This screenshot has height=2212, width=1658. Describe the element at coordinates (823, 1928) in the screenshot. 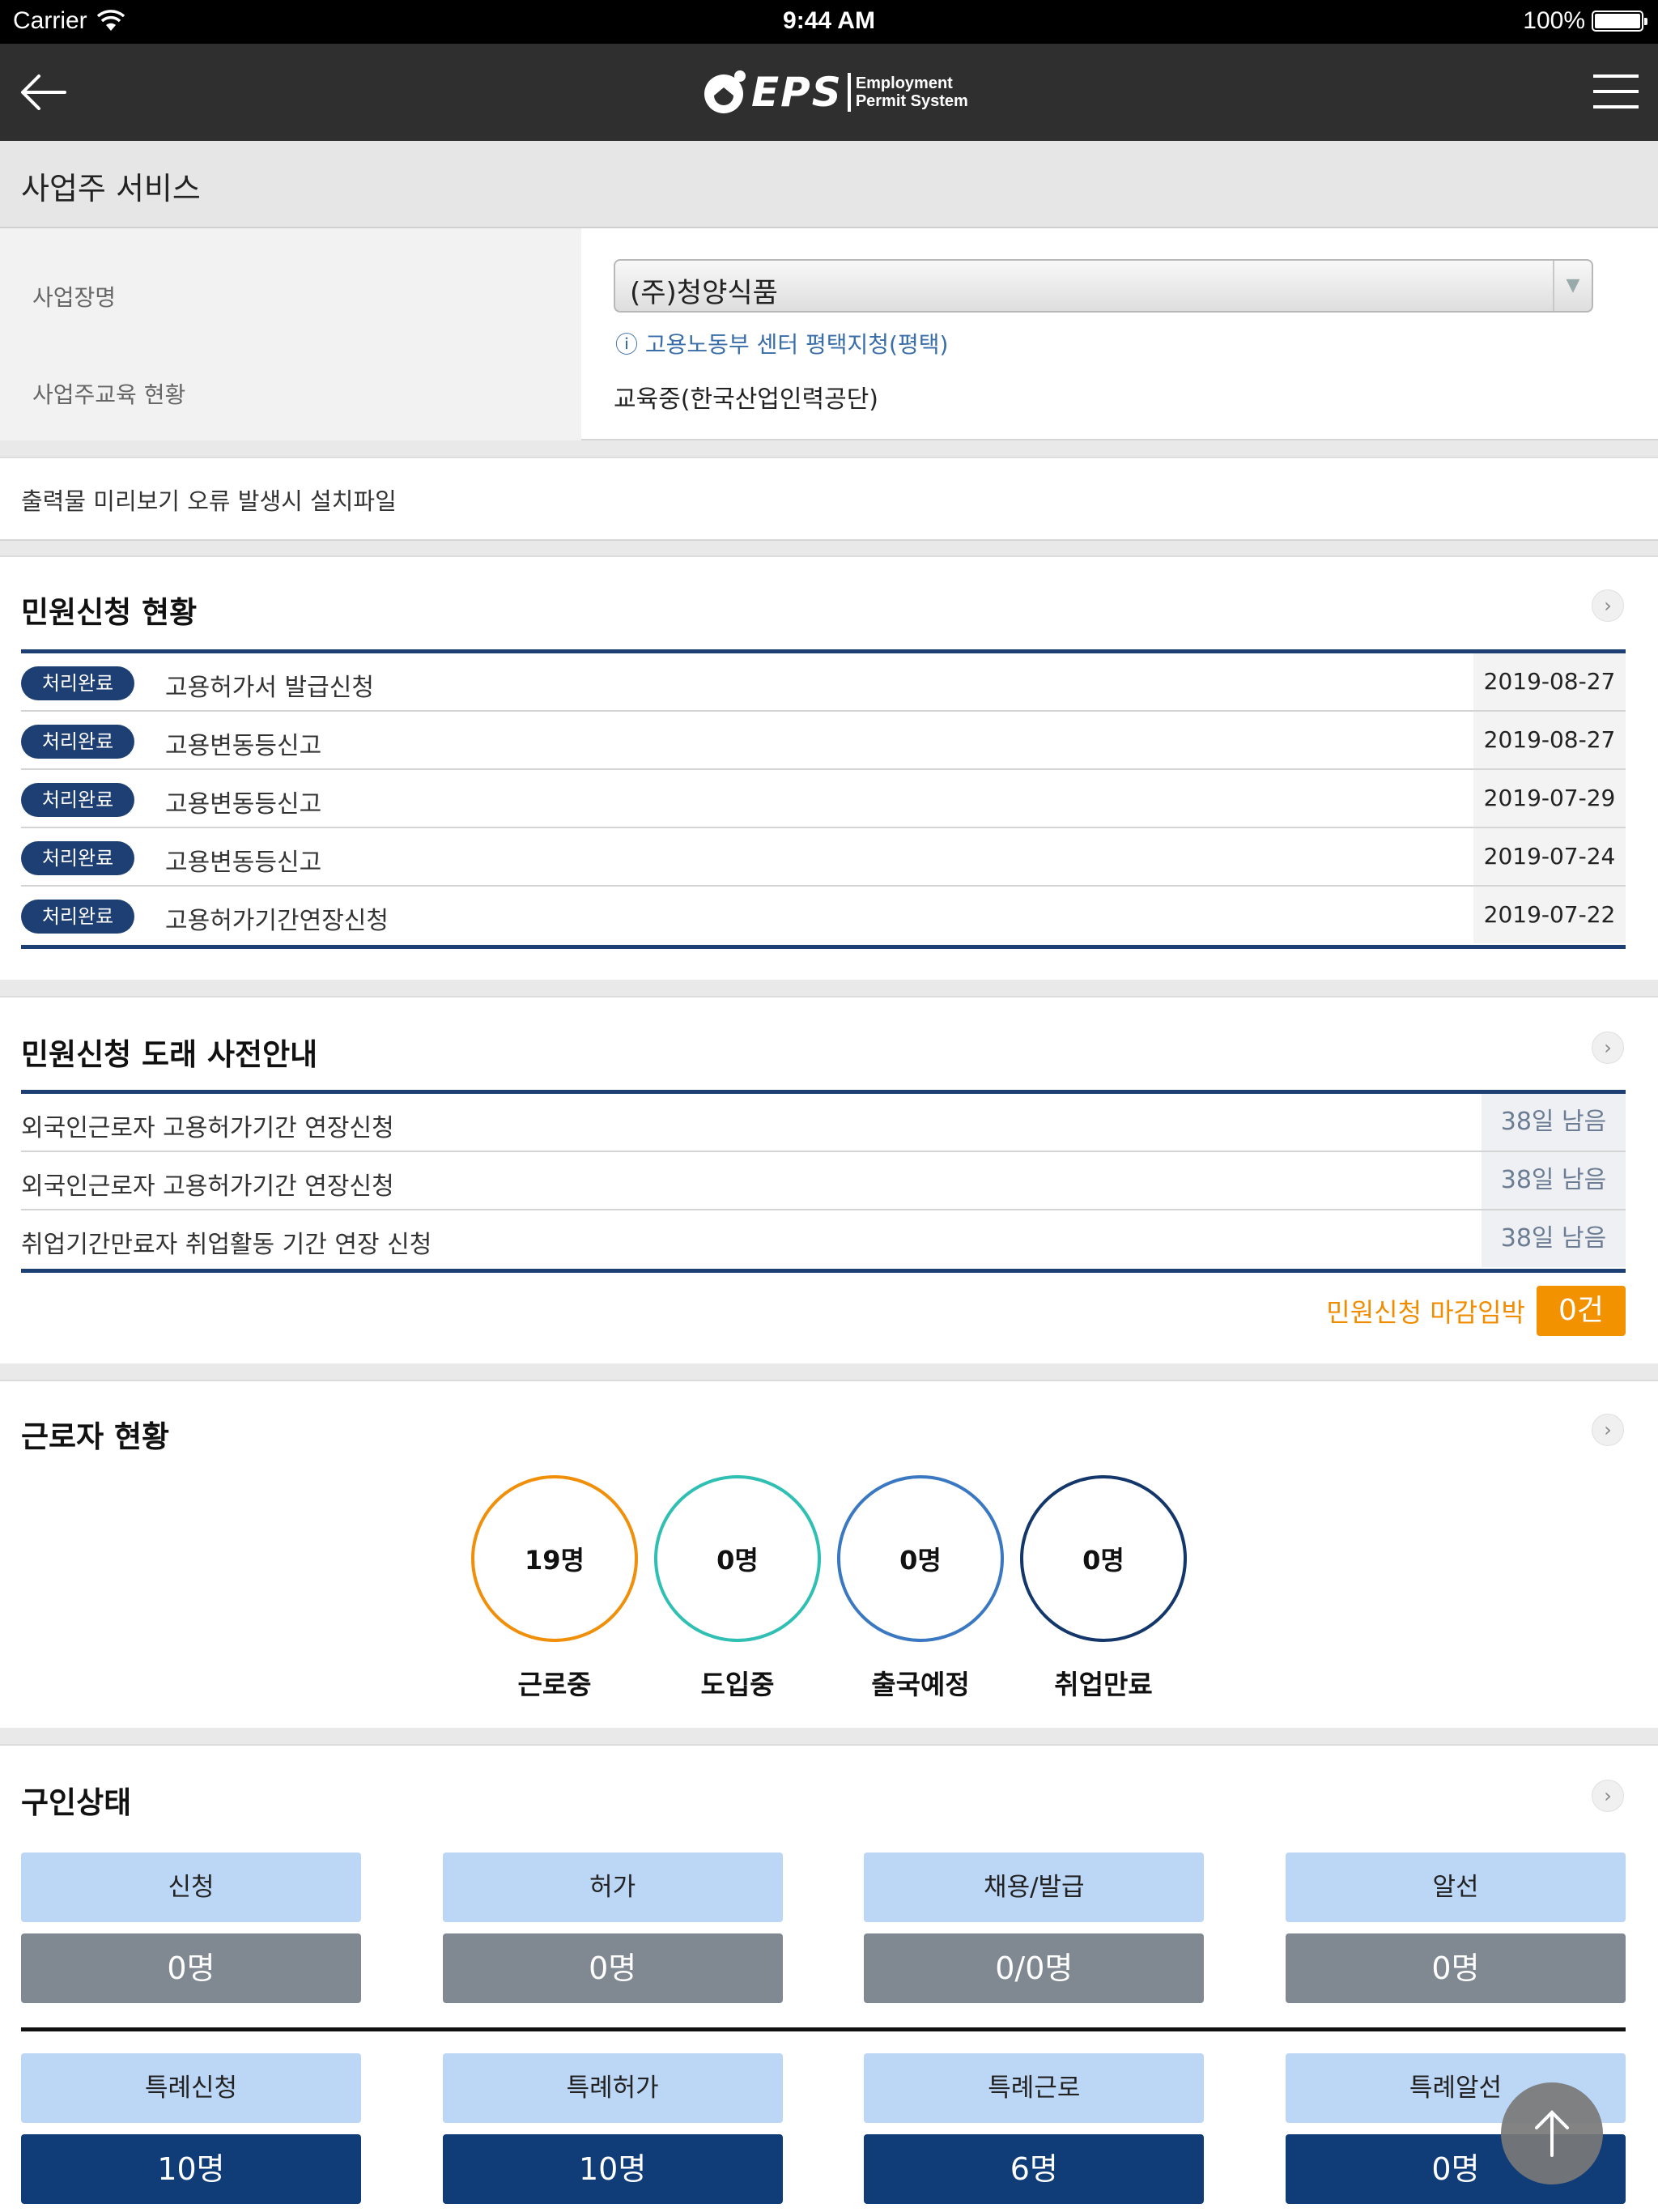

I see `recruitment-row-general: 신청 0명 허가 0명 채용/발급 0/0명 알선 0명` at that location.